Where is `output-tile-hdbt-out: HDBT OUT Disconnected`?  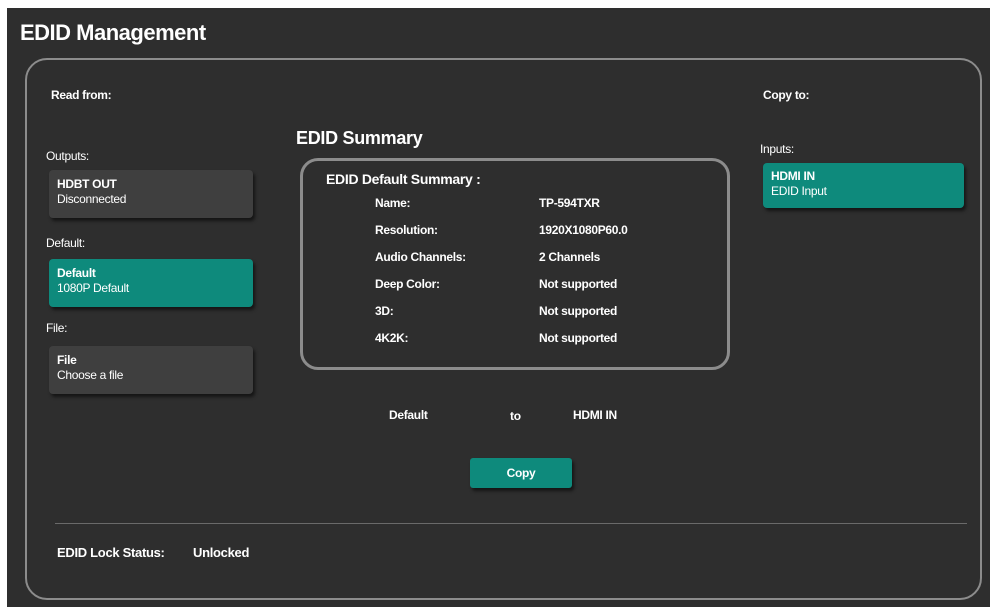
output-tile-hdbt-out: HDBT OUT Disconnected is located at coordinates (151, 194).